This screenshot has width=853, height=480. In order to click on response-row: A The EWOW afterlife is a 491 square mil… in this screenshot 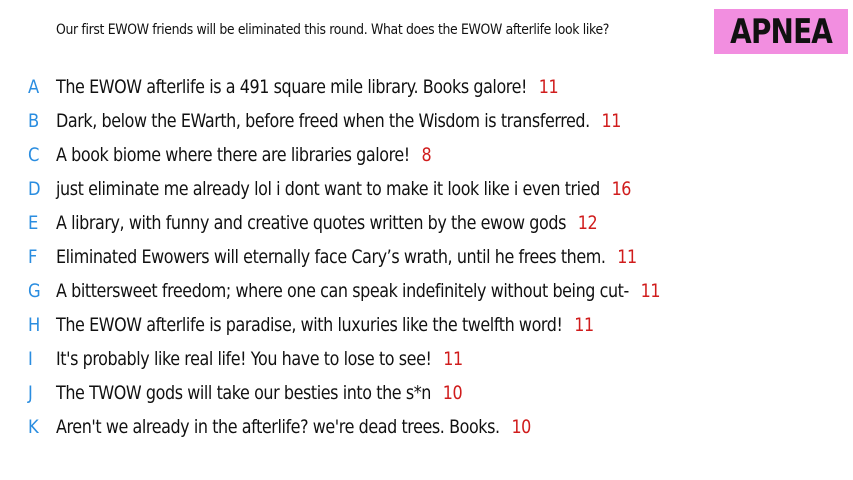, I will do `click(426, 88)`.